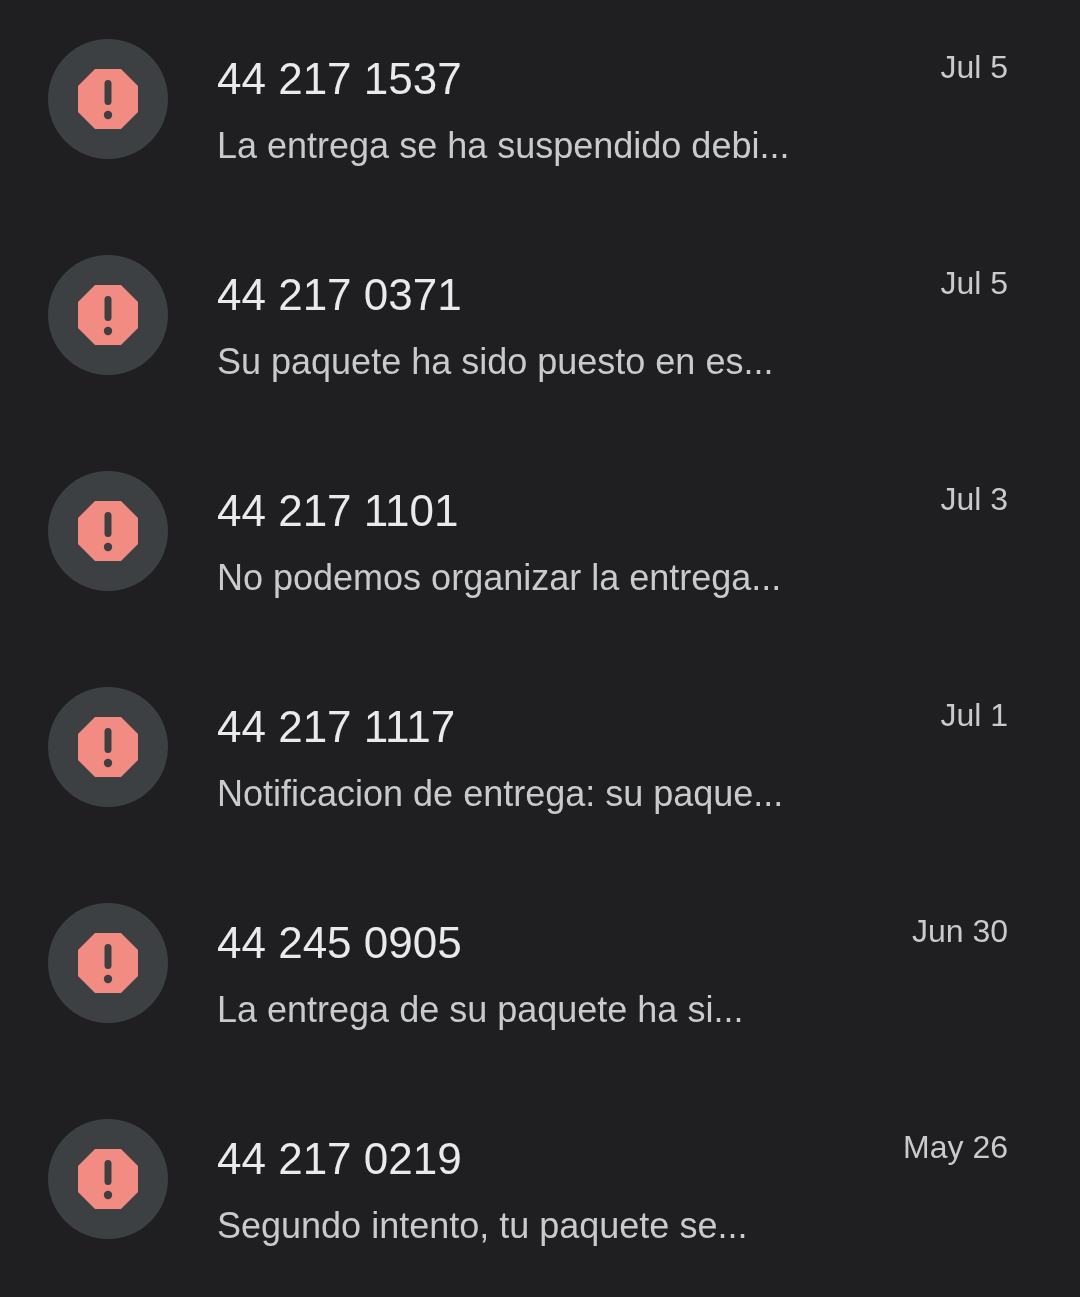 The image size is (1080, 1297). Describe the element at coordinates (959, 931) in the screenshot. I see `message-date: Jun 30` at that location.